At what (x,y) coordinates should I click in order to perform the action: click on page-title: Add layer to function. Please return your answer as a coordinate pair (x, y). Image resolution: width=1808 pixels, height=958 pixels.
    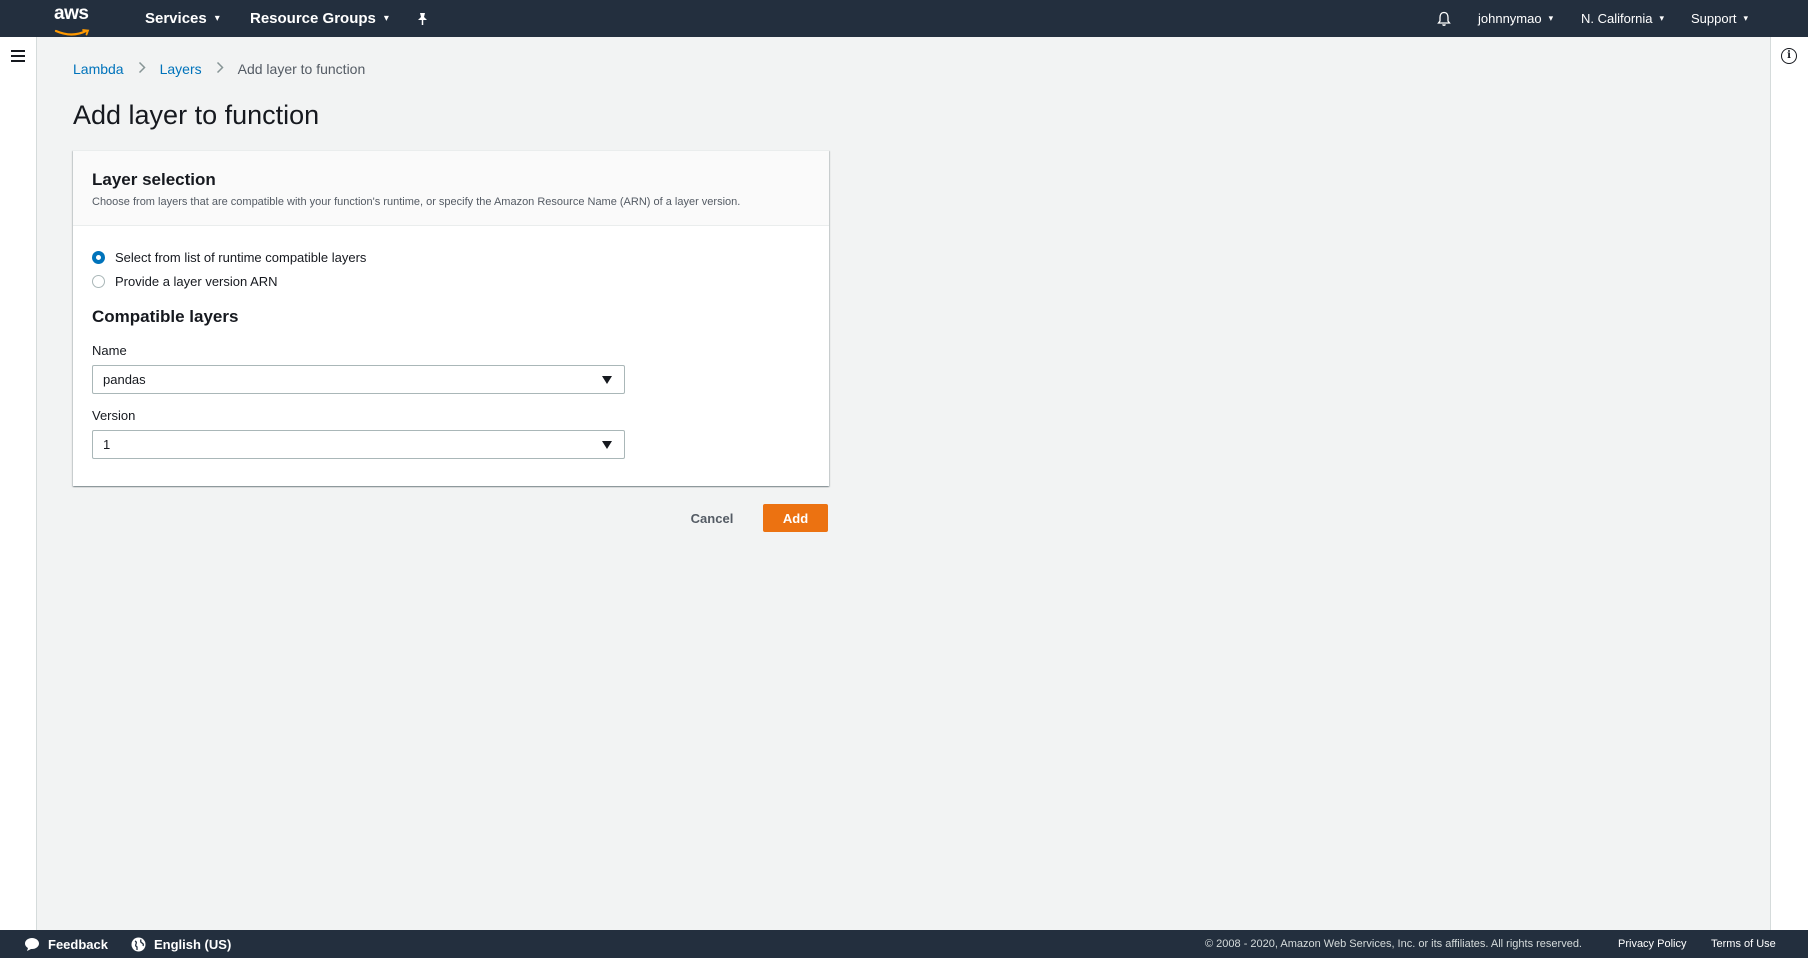
    Looking at the image, I should click on (196, 115).